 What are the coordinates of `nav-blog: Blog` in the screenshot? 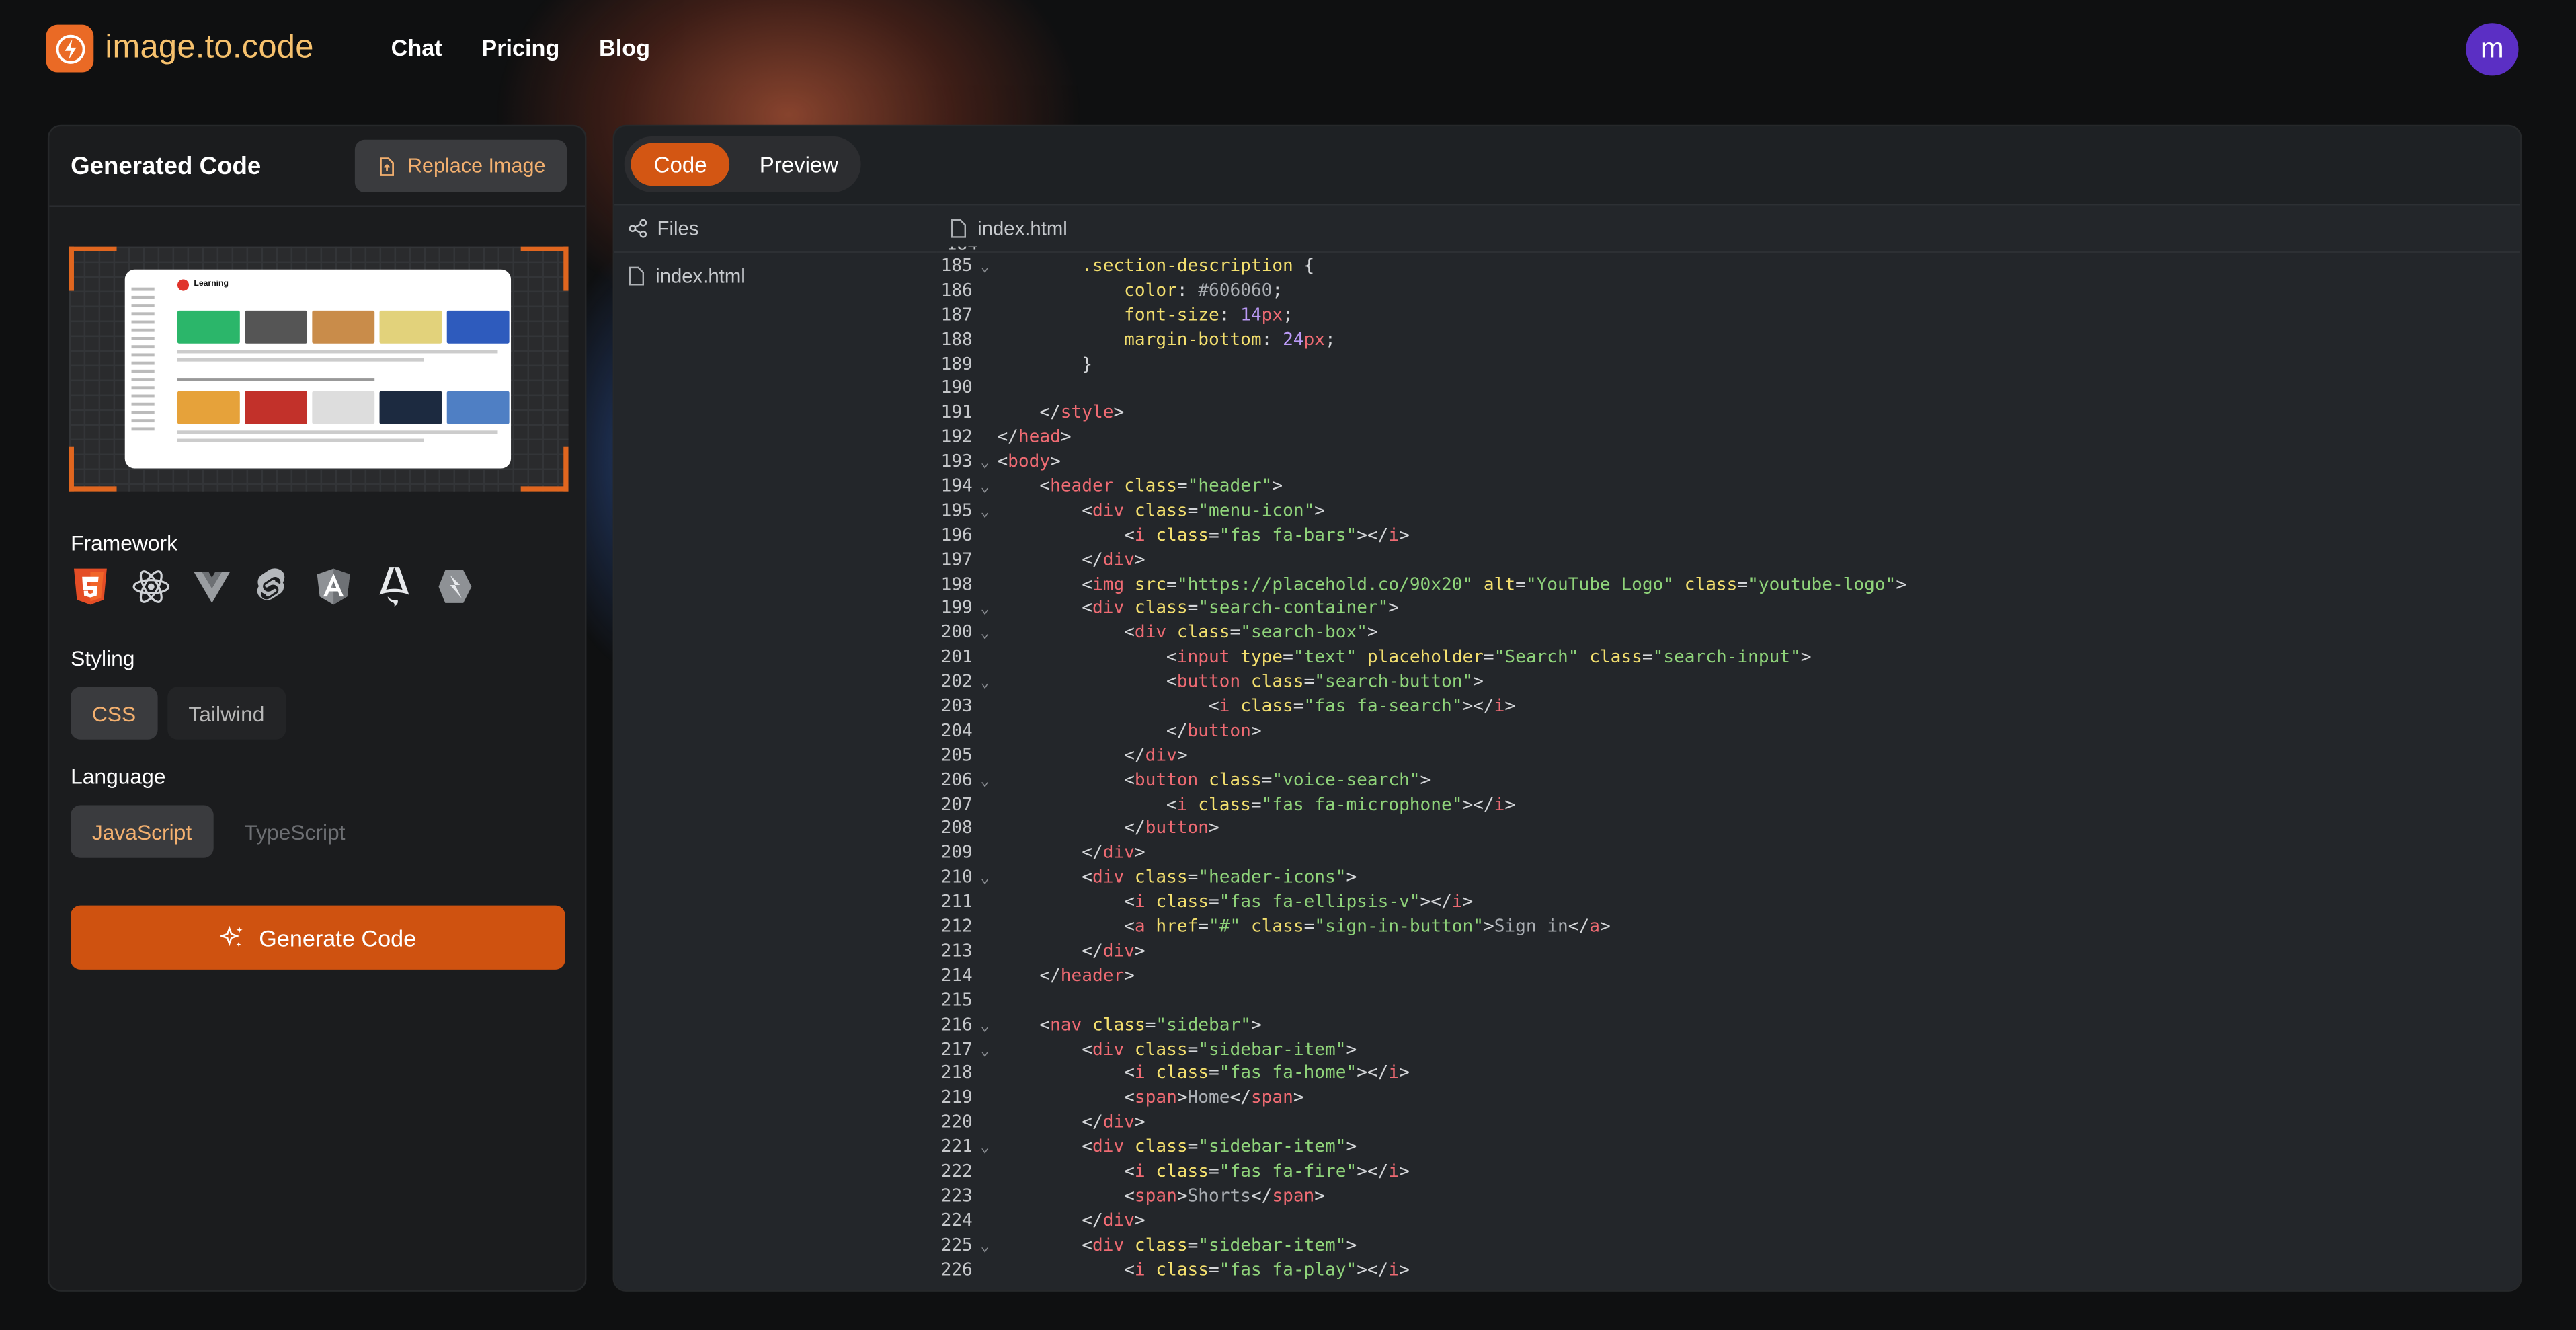 It's located at (624, 47).